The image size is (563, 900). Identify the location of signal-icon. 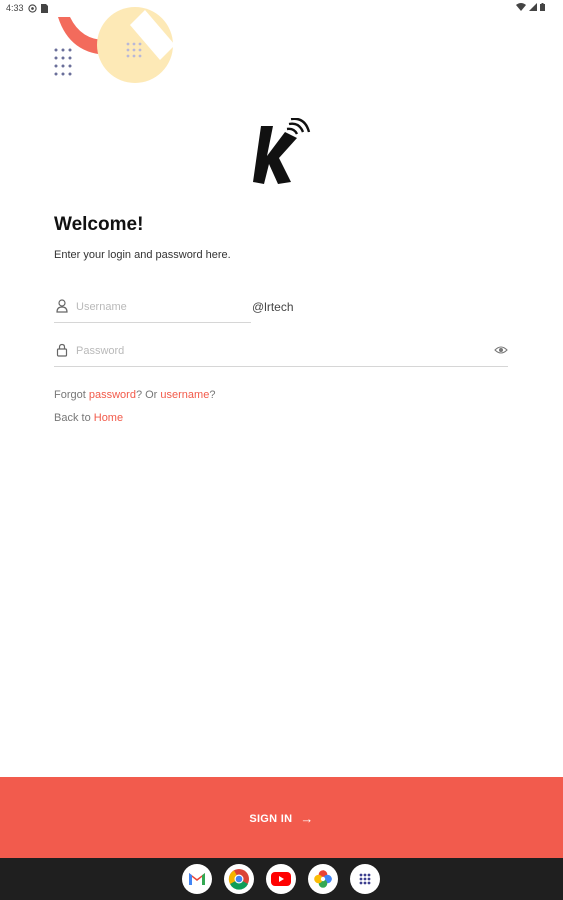
(533, 7).